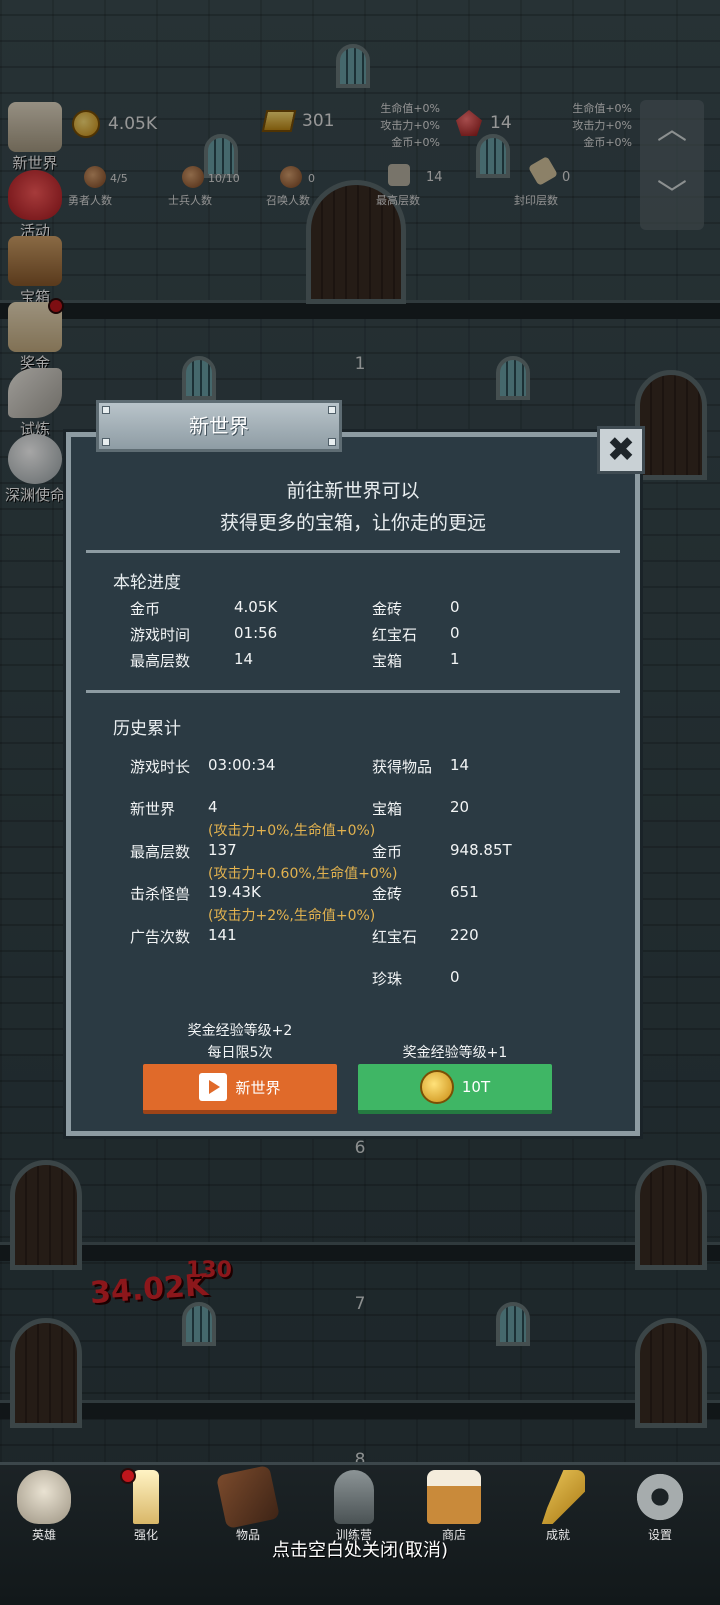 Image resolution: width=720 pixels, height=1605 pixels. What do you see at coordinates (460, 765) in the screenshot?
I see `history-value: 14` at bounding box center [460, 765].